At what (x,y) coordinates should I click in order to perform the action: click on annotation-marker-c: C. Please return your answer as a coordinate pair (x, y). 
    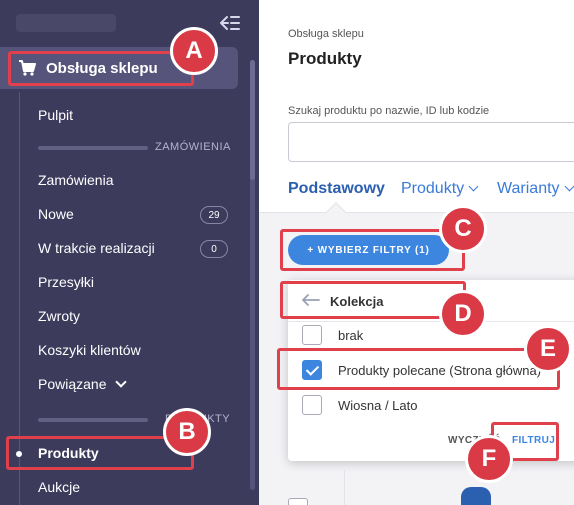
    Looking at the image, I should click on (463, 229).